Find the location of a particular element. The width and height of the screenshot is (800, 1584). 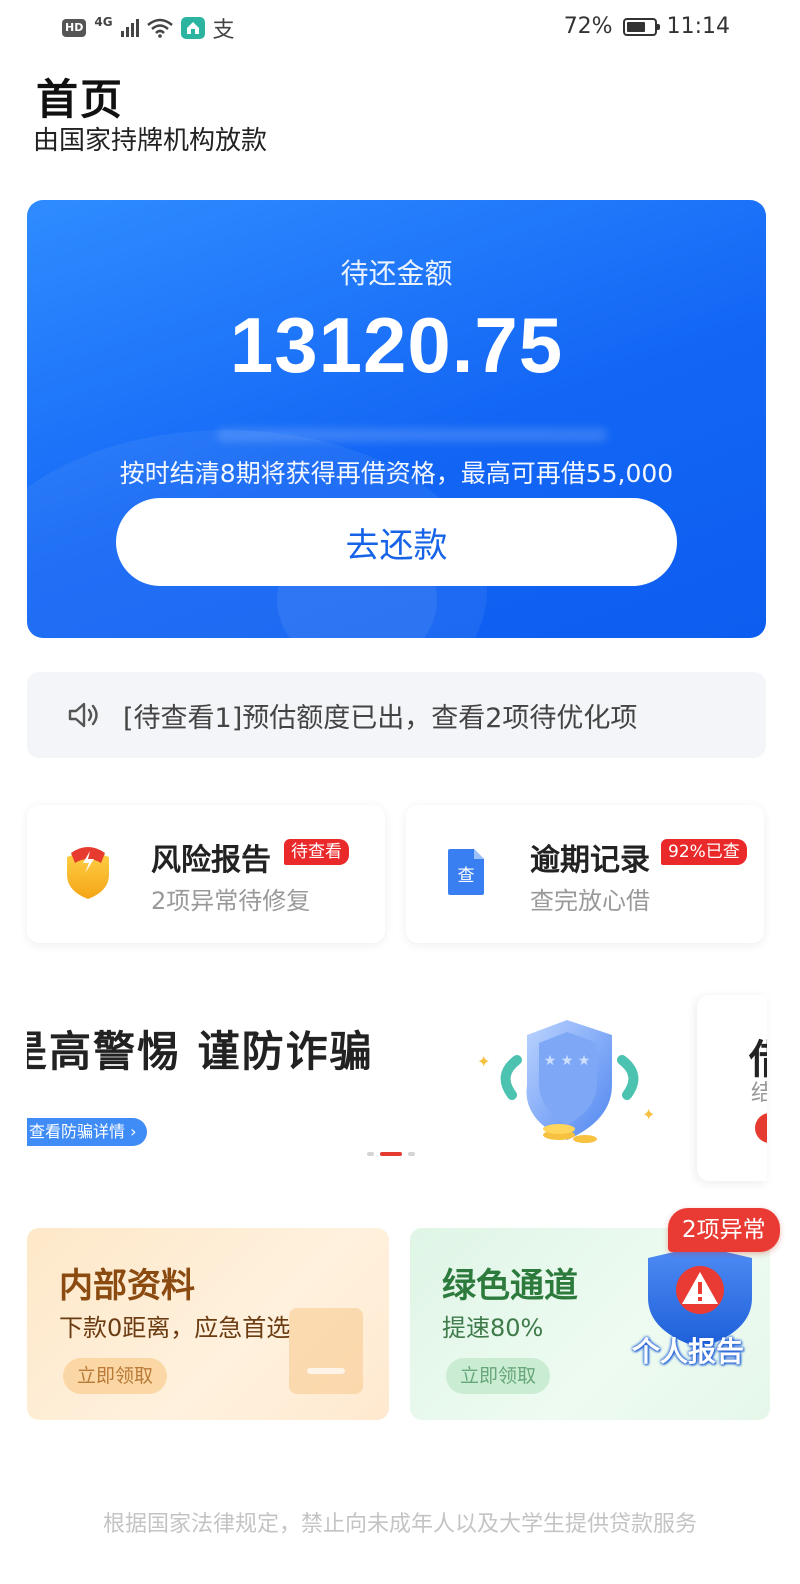

status-left: HD 4G 支 is located at coordinates (148, 28).